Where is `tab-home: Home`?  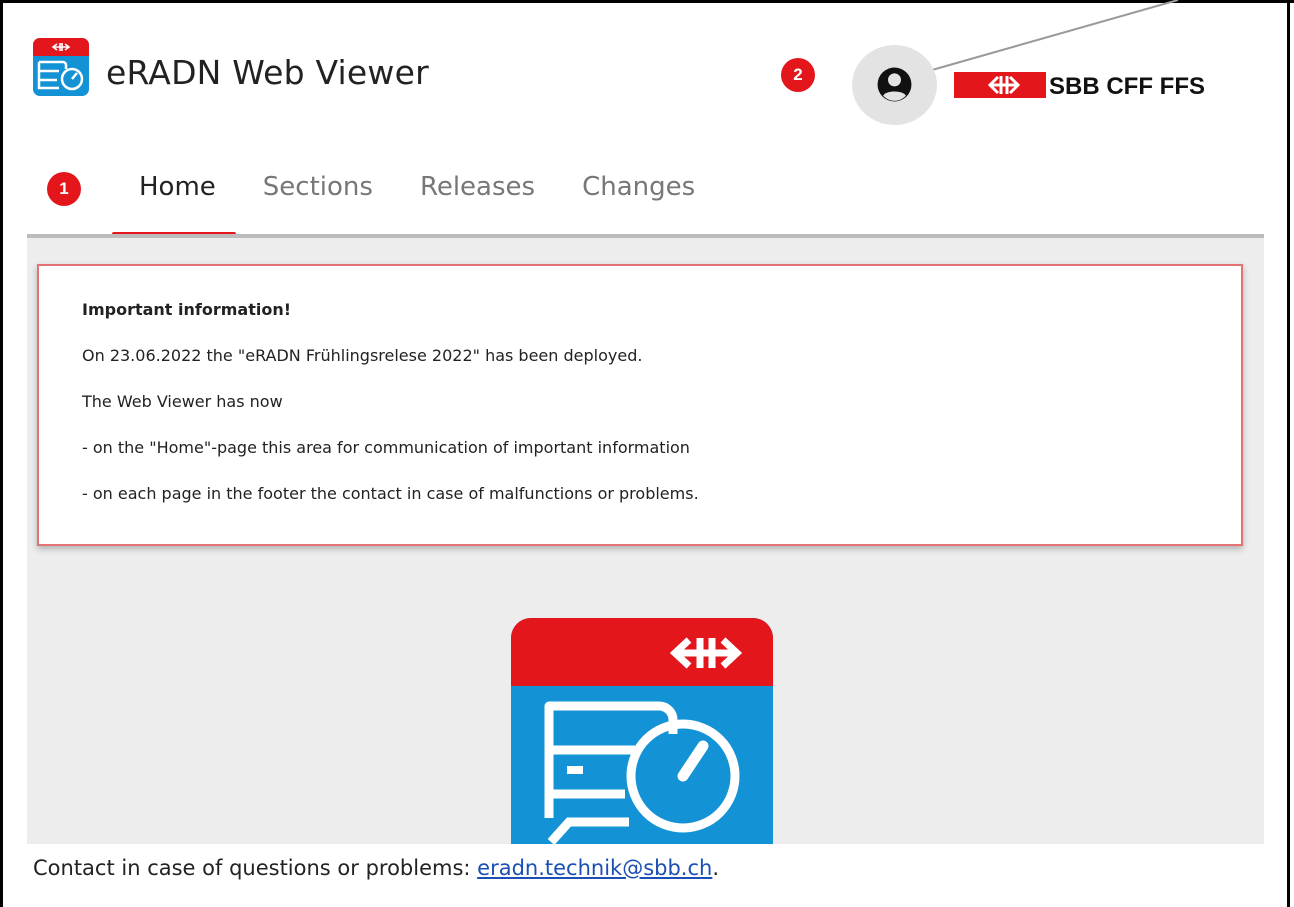 tab-home: Home is located at coordinates (174, 192).